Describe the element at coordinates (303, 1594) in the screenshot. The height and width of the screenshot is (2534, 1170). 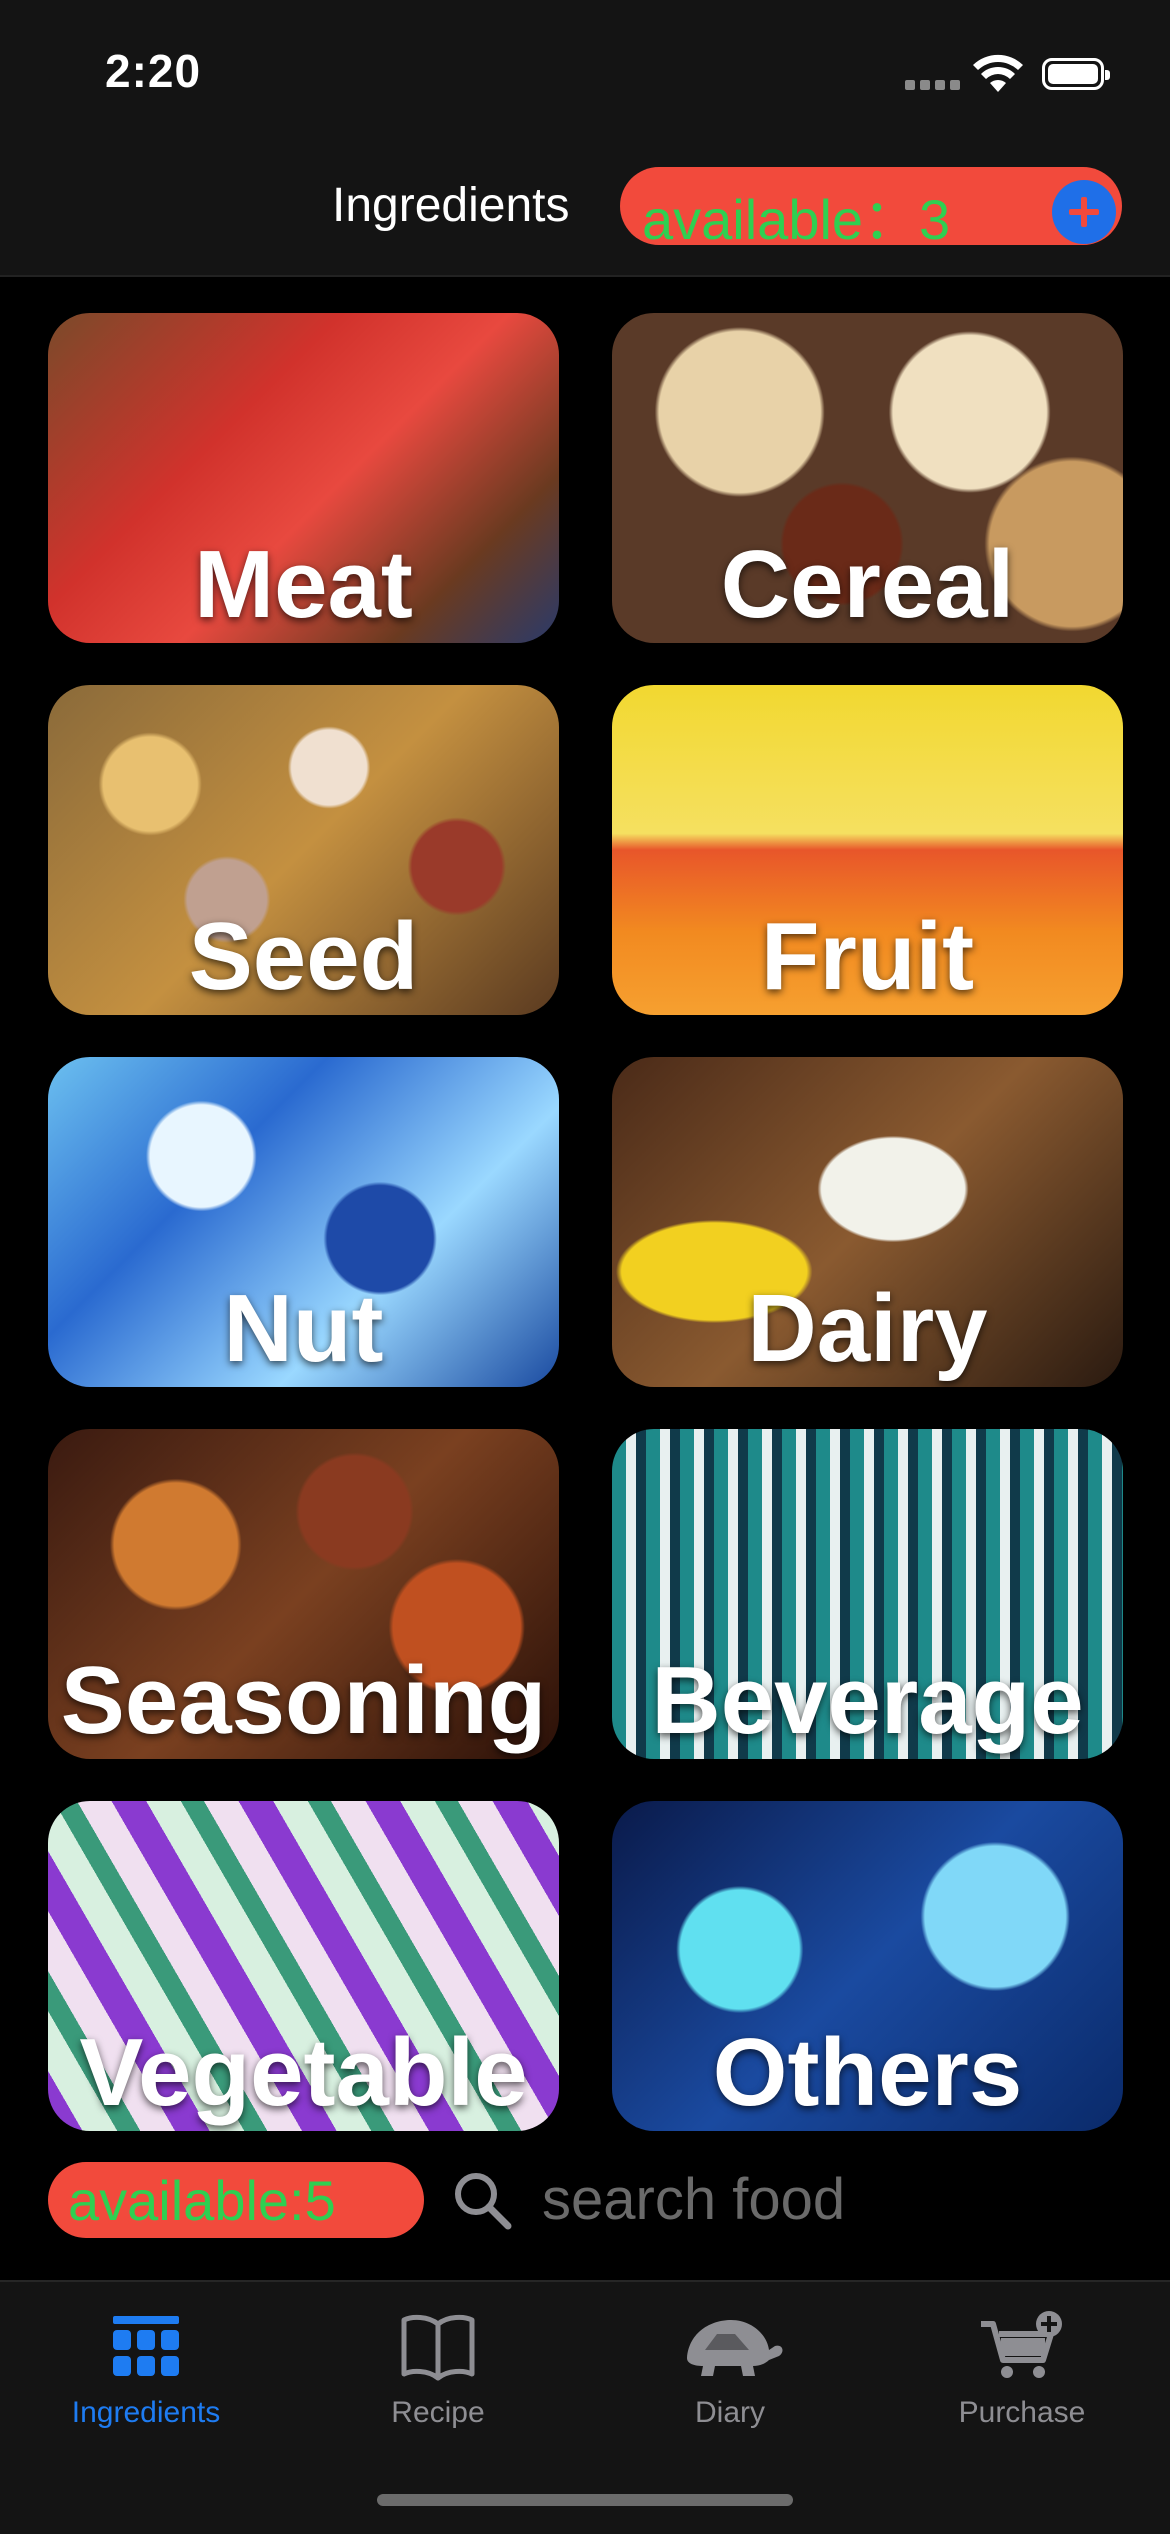
I see `category-card-seasoning: Seasoning` at that location.